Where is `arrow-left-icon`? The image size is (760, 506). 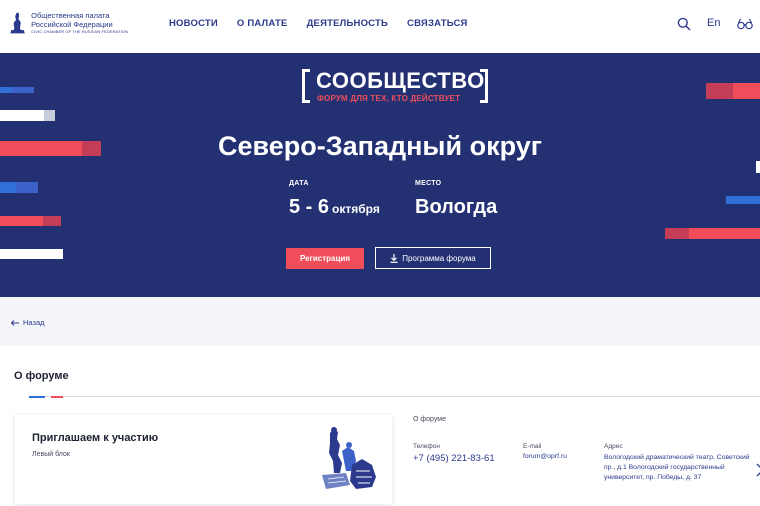
arrow-left-icon is located at coordinates (15, 322).